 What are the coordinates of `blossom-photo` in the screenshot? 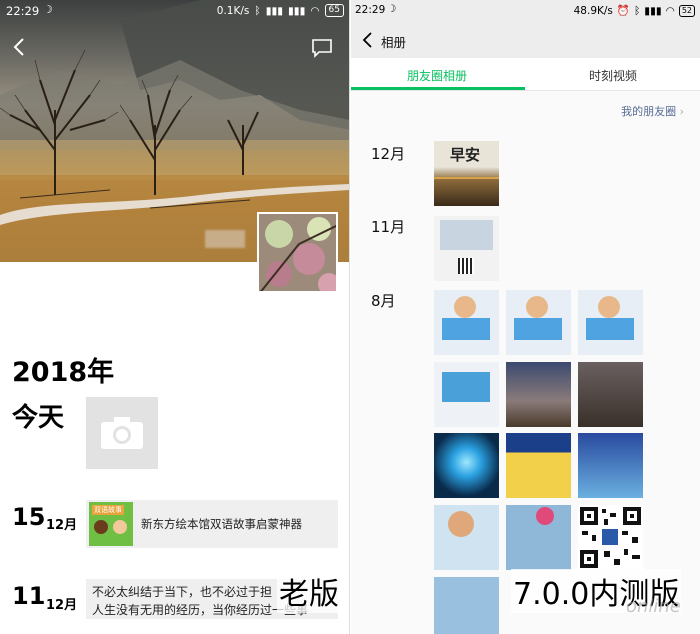 It's located at (297, 252).